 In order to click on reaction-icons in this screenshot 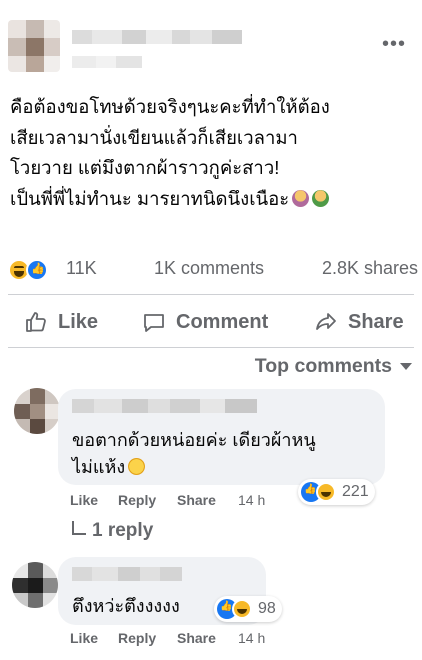, I will do `click(34, 270)`.